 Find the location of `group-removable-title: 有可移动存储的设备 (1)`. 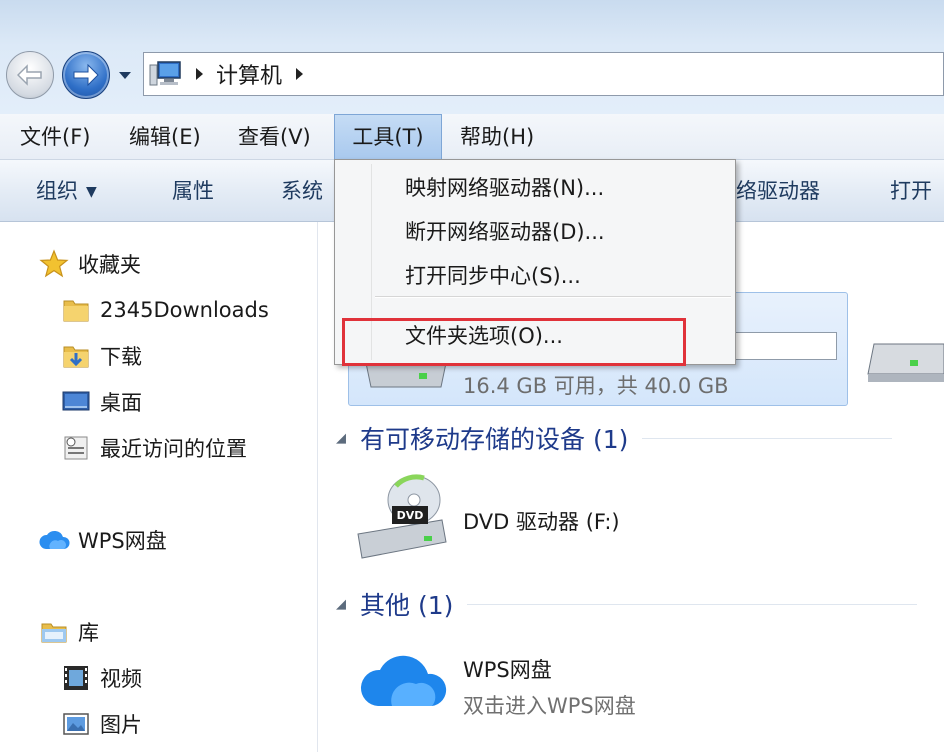

group-removable-title: 有可移动存储的设备 (1) is located at coordinates (494, 439).